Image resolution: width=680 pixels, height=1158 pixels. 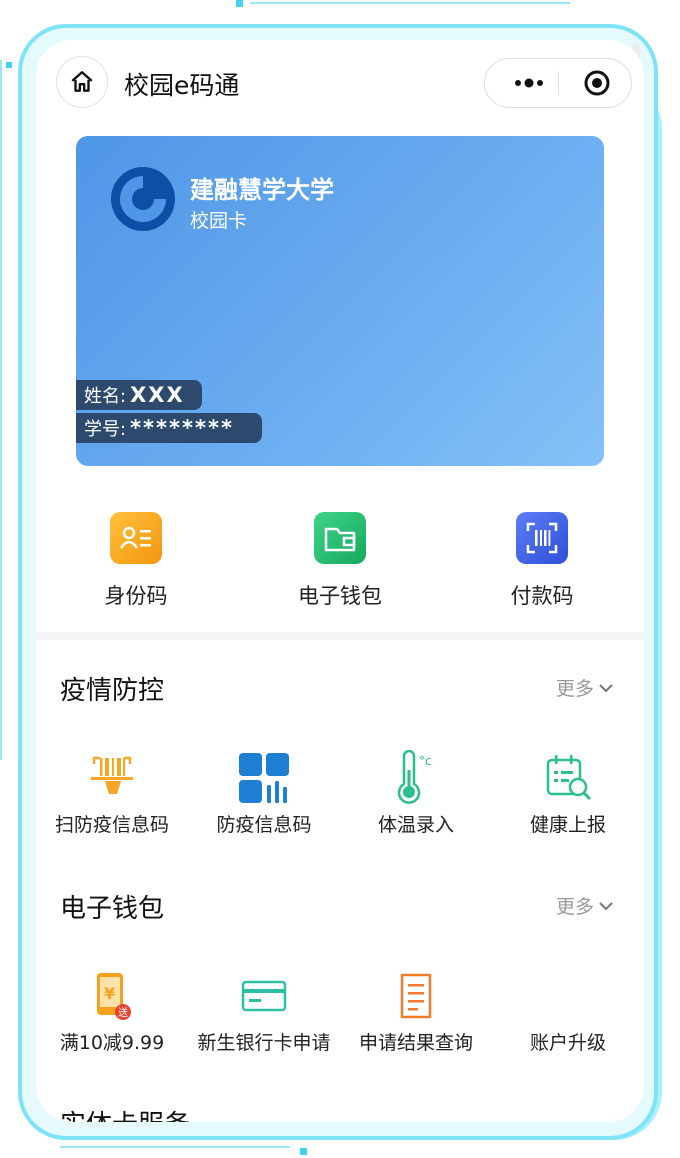 What do you see at coordinates (568, 778) in the screenshot?
I see `calendar-search-icon` at bounding box center [568, 778].